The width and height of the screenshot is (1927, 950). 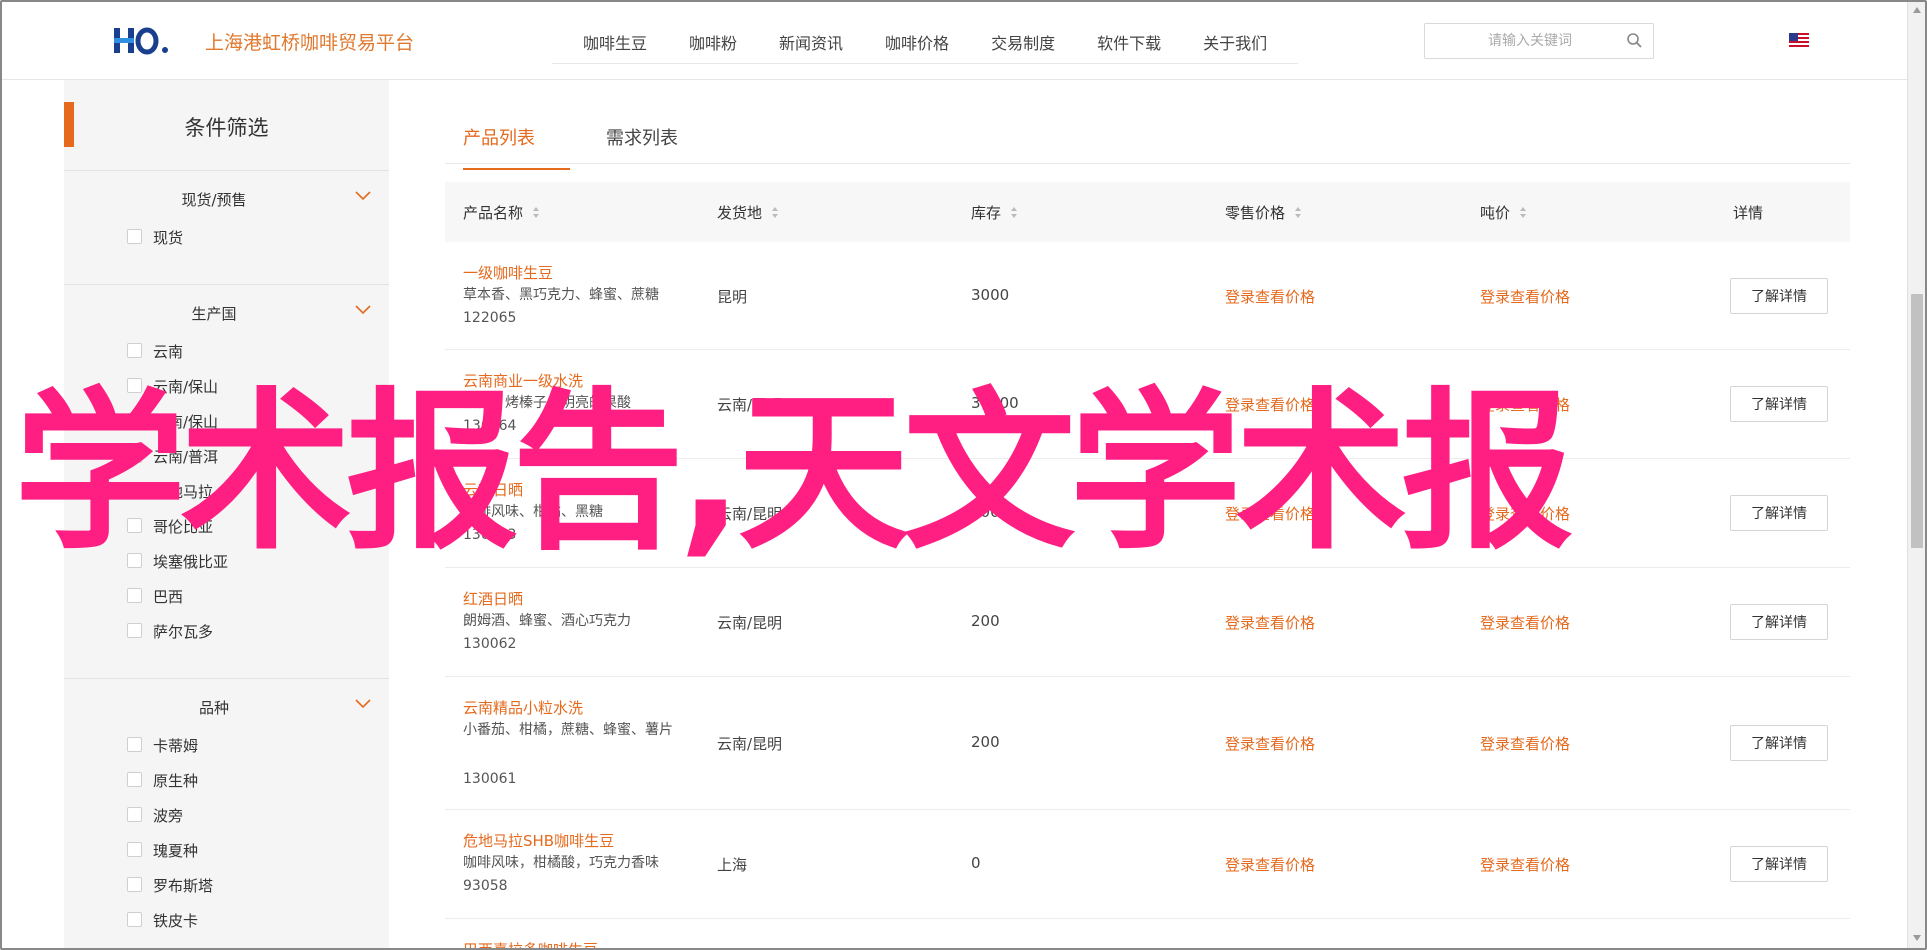 I want to click on product-name-link: 一级咖啡生豆, so click(x=508, y=272).